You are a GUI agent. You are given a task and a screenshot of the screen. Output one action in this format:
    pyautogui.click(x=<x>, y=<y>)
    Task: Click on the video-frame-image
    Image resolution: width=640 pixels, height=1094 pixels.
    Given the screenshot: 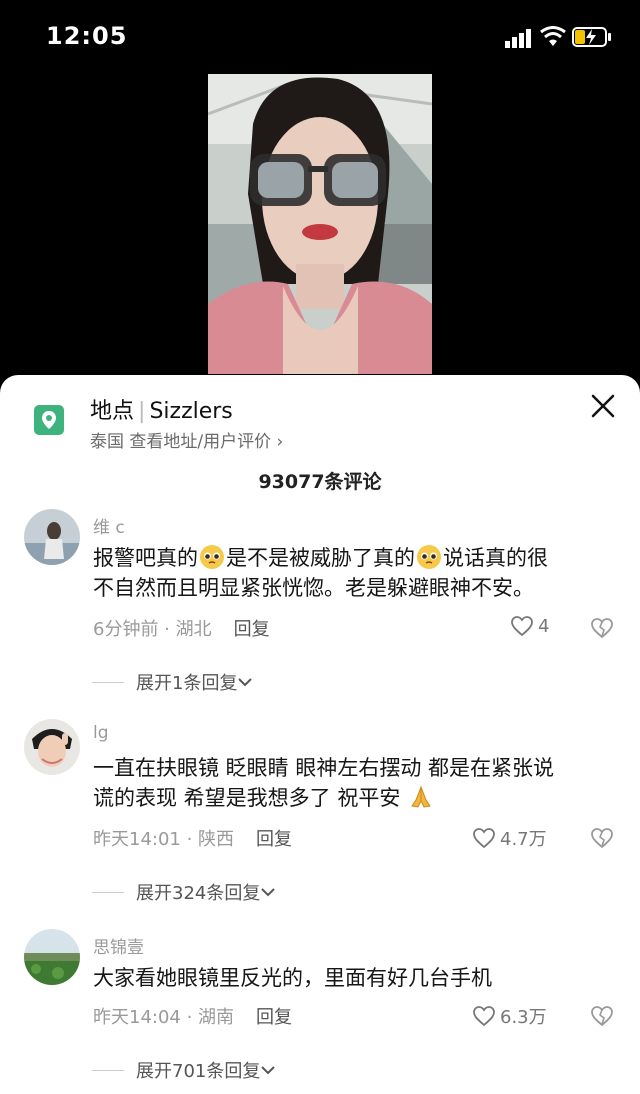 What is the action you would take?
    pyautogui.click(x=320, y=224)
    